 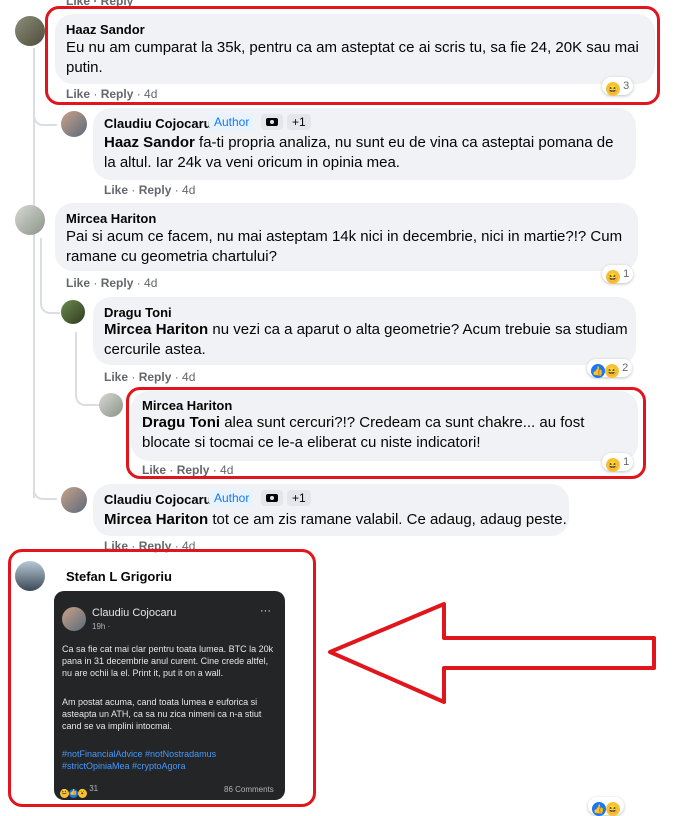 What do you see at coordinates (138, 312) in the screenshot?
I see `comment-author: Dragu Toni` at bounding box center [138, 312].